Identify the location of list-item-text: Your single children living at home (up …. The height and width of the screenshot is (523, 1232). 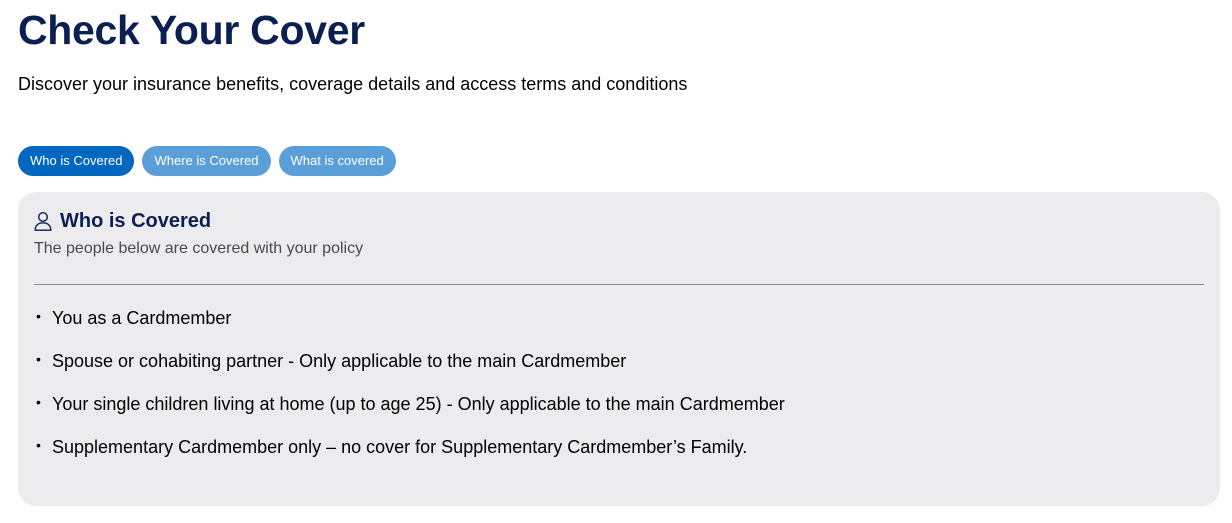
(418, 404).